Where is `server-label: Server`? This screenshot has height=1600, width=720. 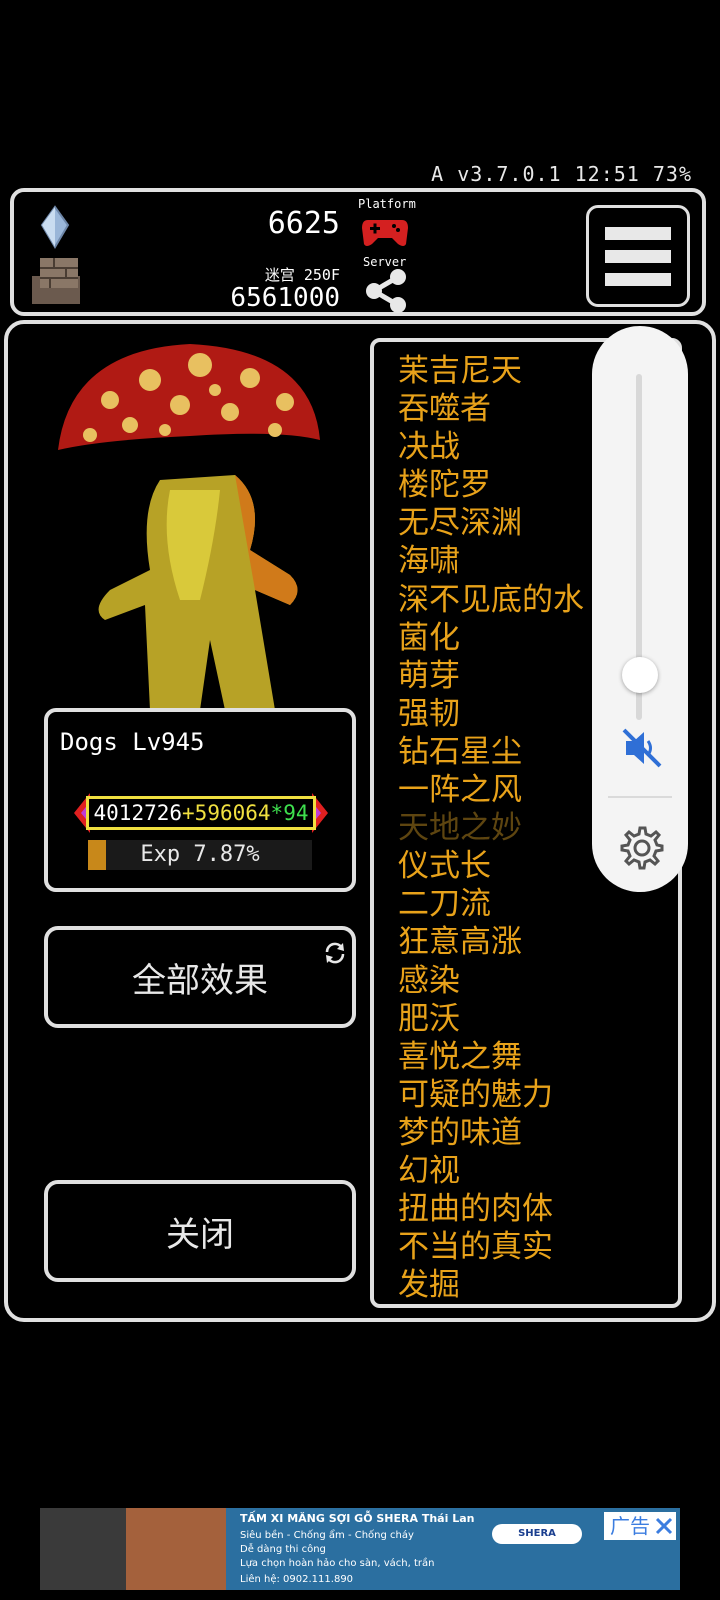
server-label: Server is located at coordinates (385, 262).